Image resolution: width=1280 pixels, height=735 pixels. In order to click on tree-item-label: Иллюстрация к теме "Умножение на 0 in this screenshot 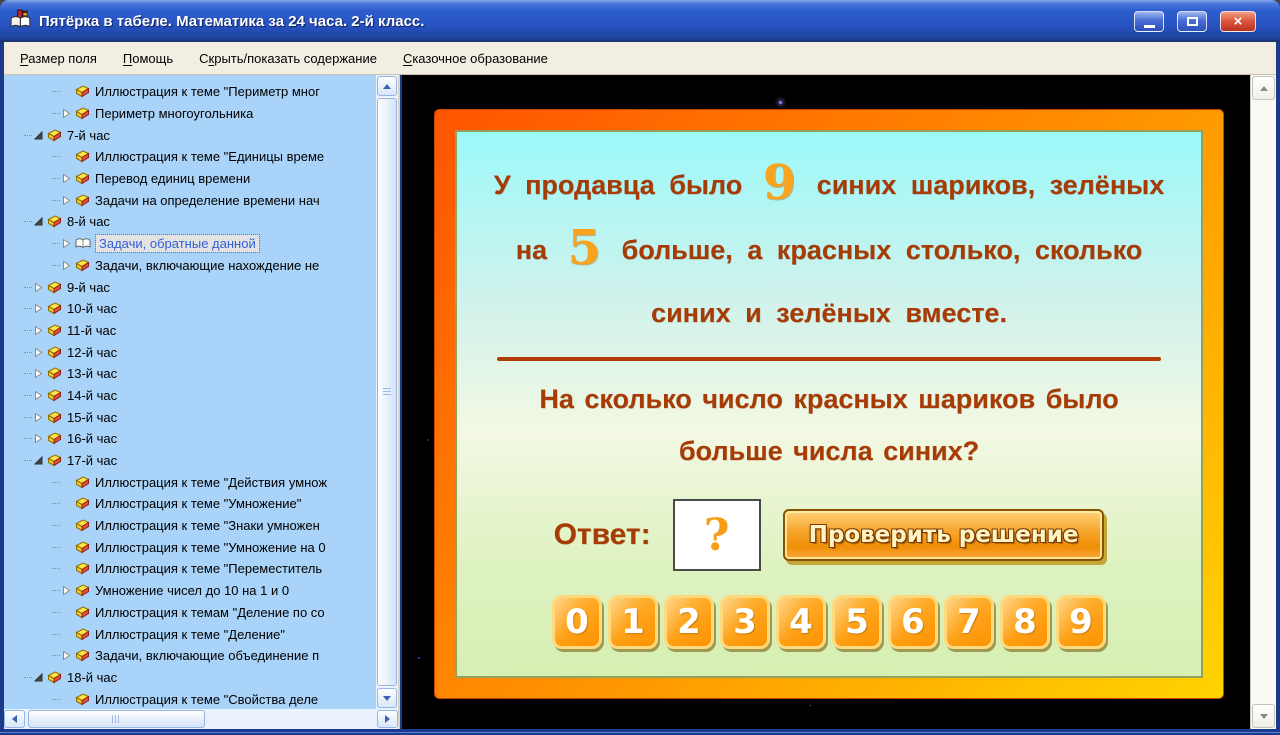, I will do `click(210, 547)`.